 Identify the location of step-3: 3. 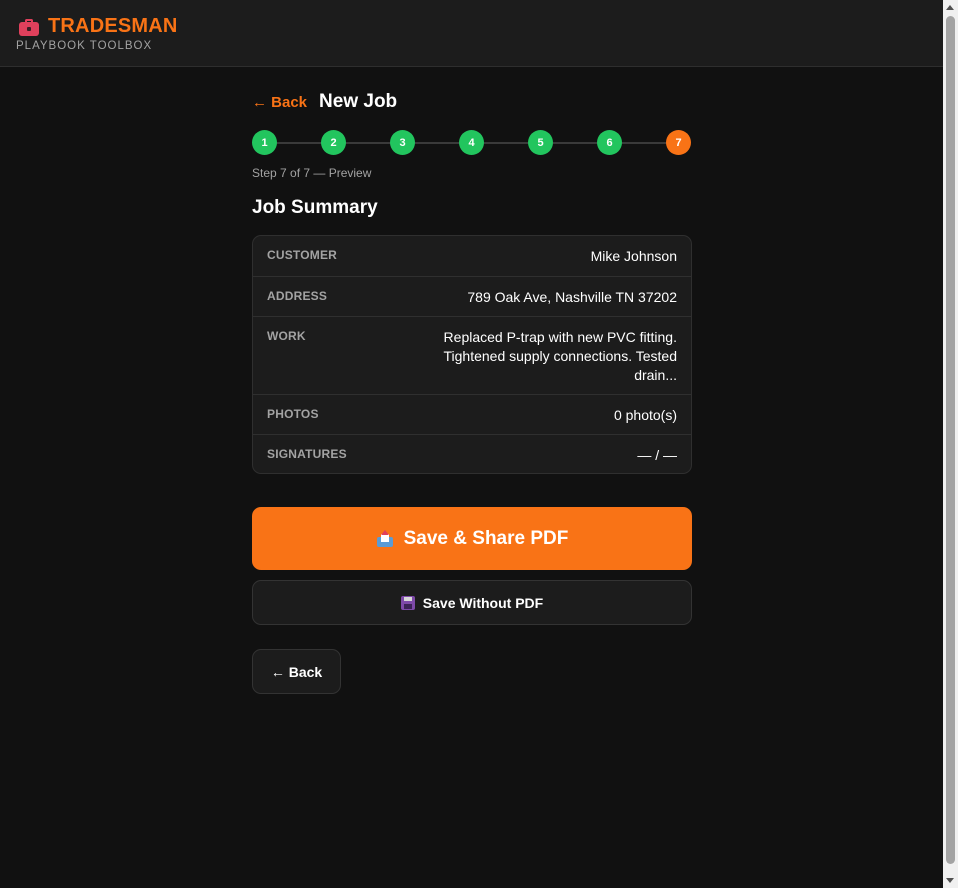
(402, 142).